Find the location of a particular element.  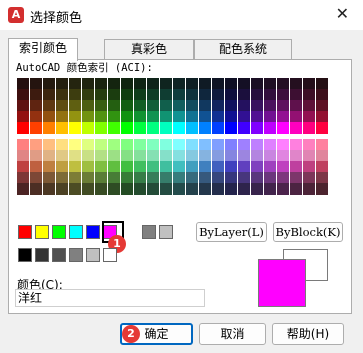

step-badge-2: 2 is located at coordinates (131, 334).